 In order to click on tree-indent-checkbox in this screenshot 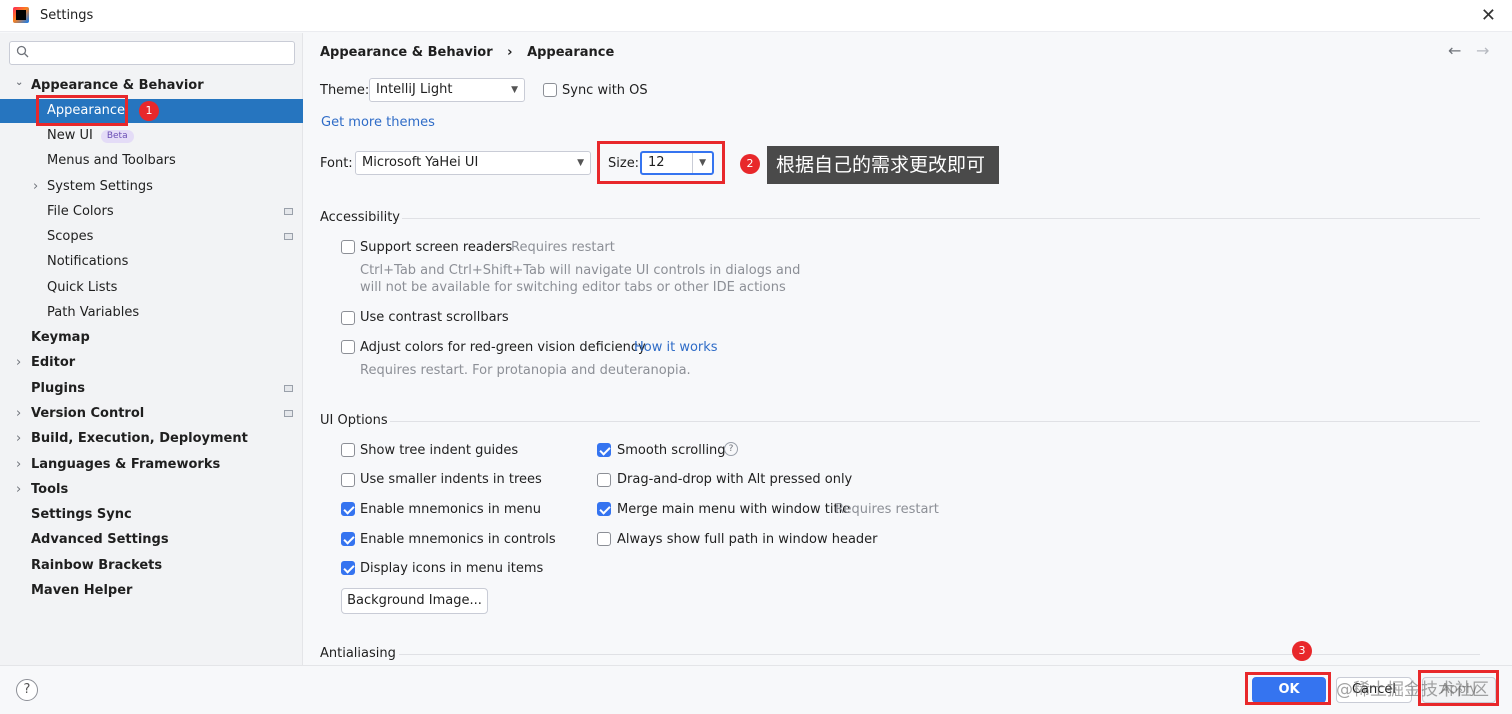, I will do `click(348, 450)`.